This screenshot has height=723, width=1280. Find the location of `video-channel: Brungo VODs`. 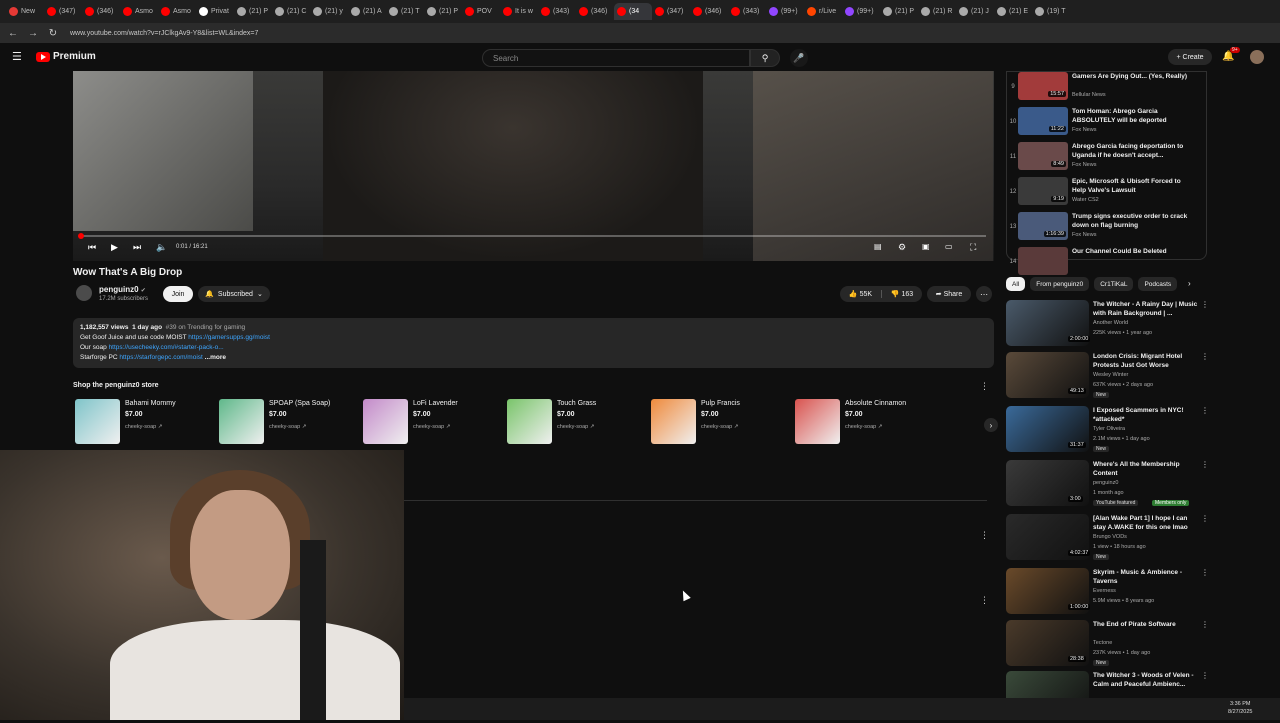

video-channel: Brungo VODs is located at coordinates (1110, 537).